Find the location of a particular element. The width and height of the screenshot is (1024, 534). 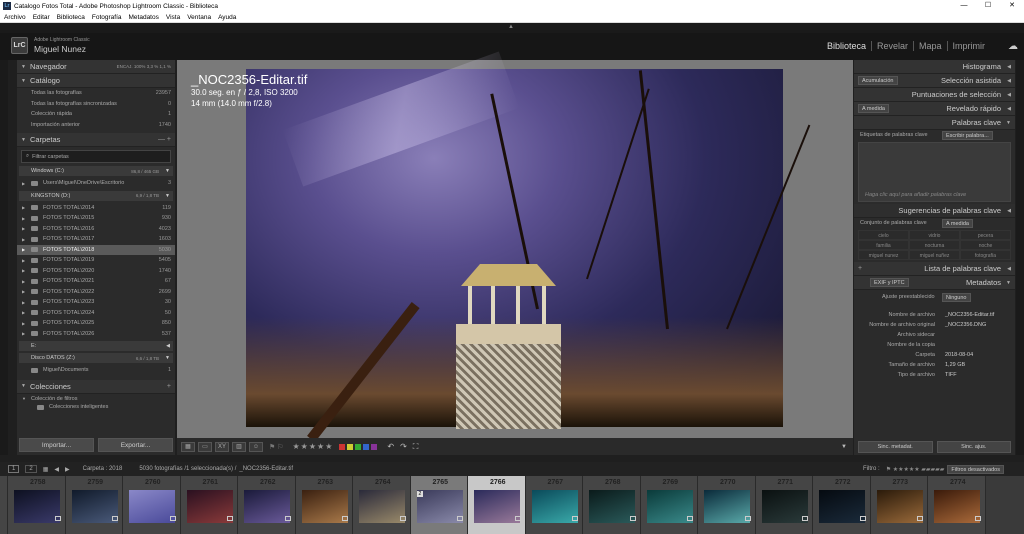

navigator-header: ▼ Navegador ENCAJ. 100% 3,3 % 1,1 % is located at coordinates (96, 67).